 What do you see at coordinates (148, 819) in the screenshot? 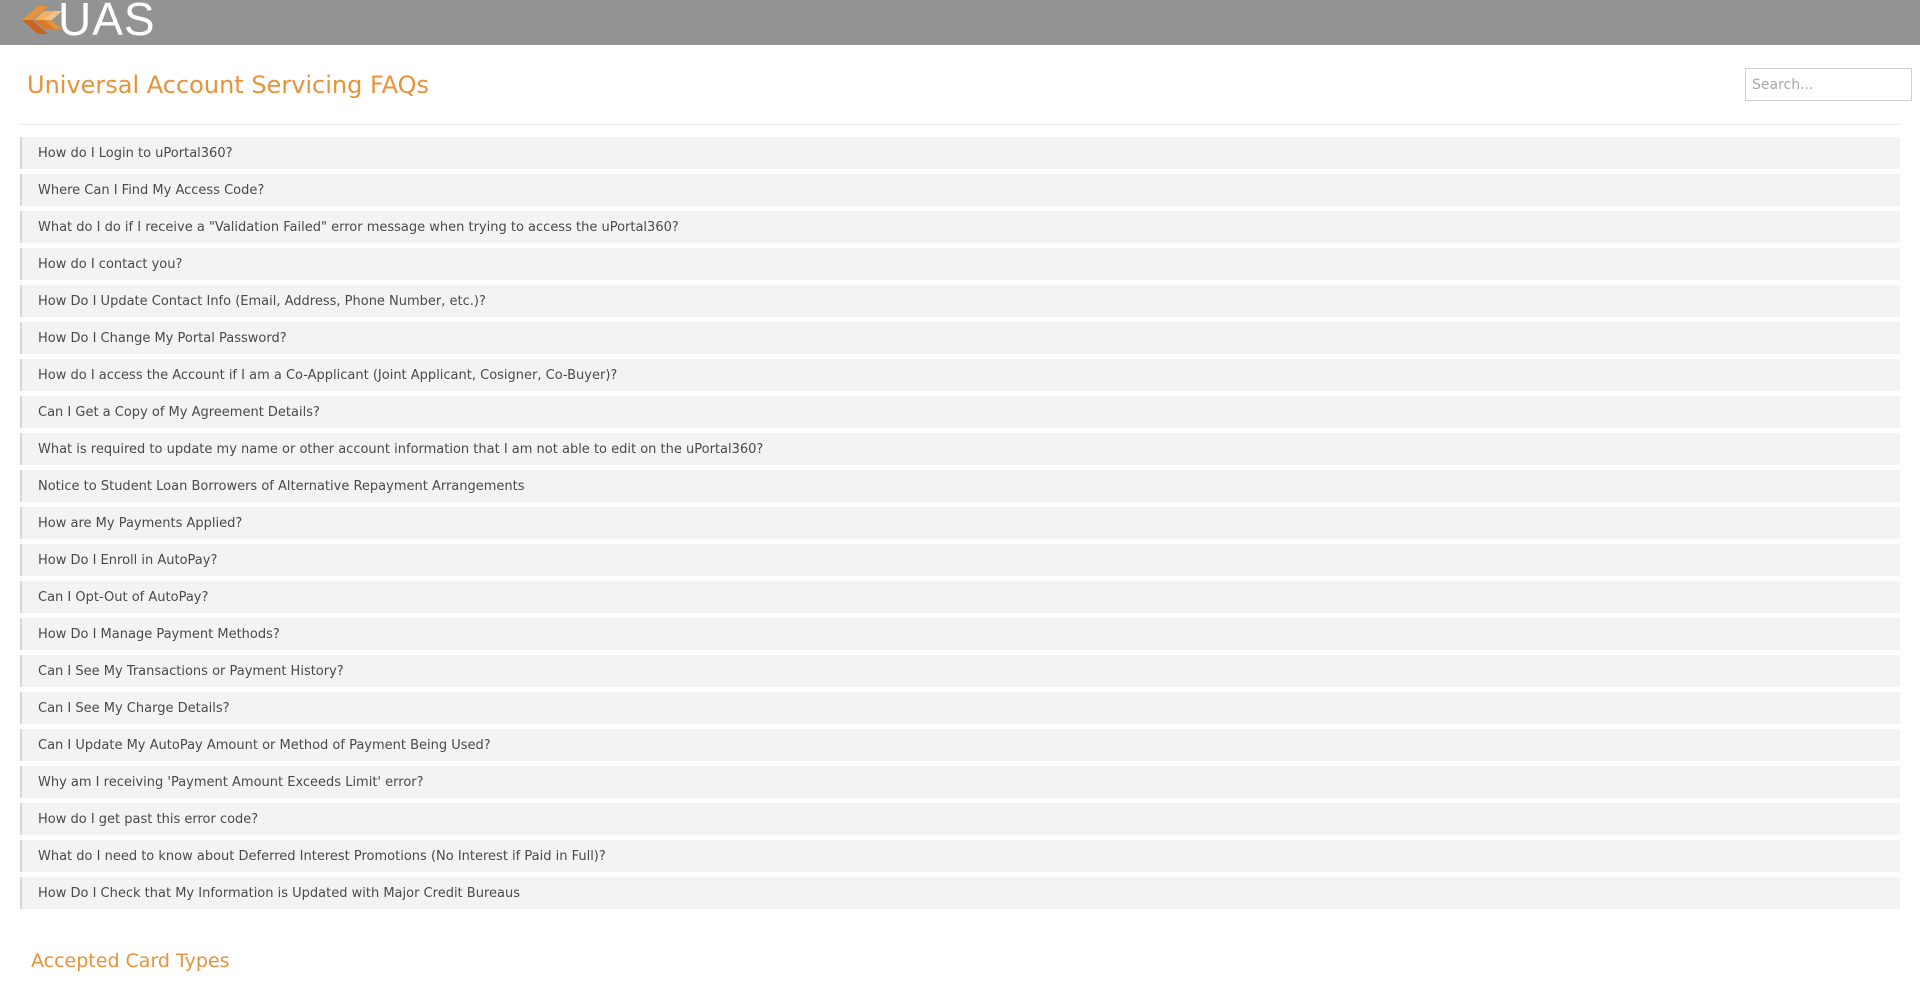
I see `faq-item-label: How do I get past this error code?` at bounding box center [148, 819].